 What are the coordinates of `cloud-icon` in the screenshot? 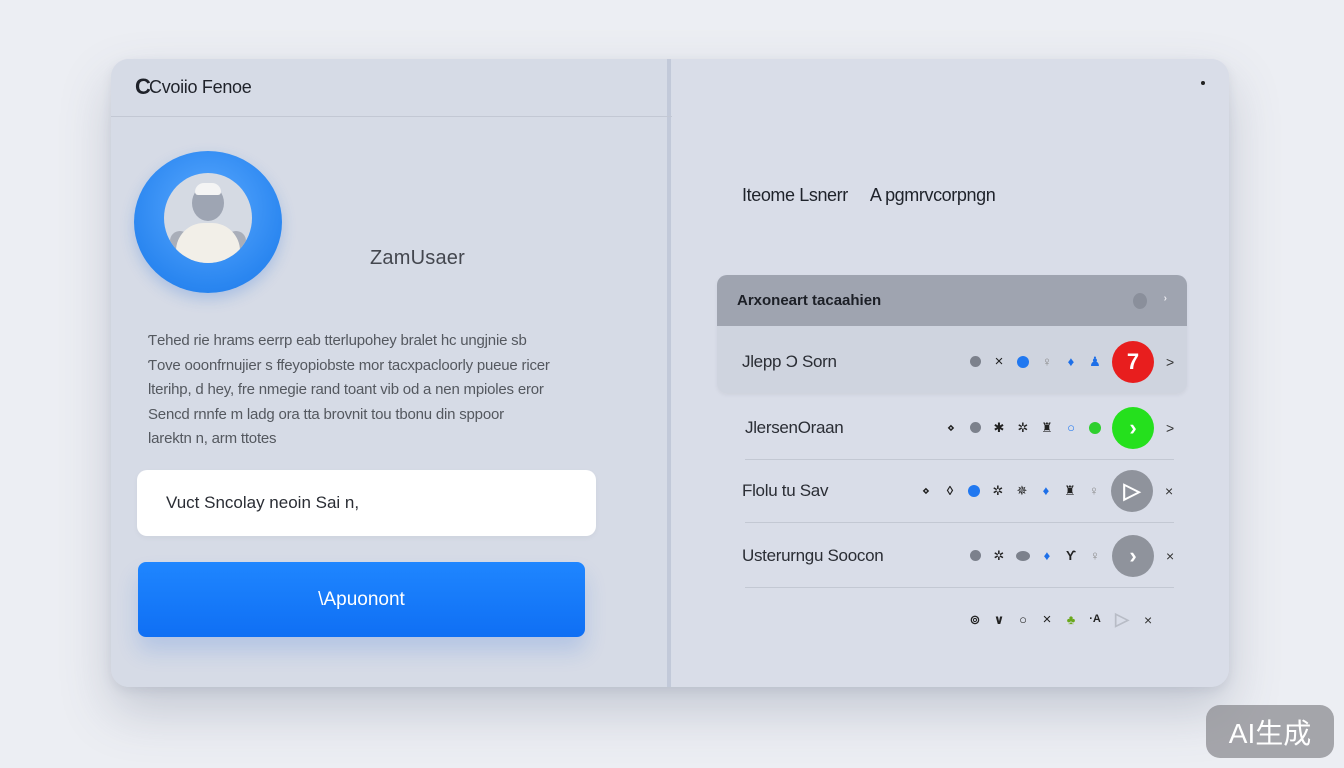 It's located at (1023, 555).